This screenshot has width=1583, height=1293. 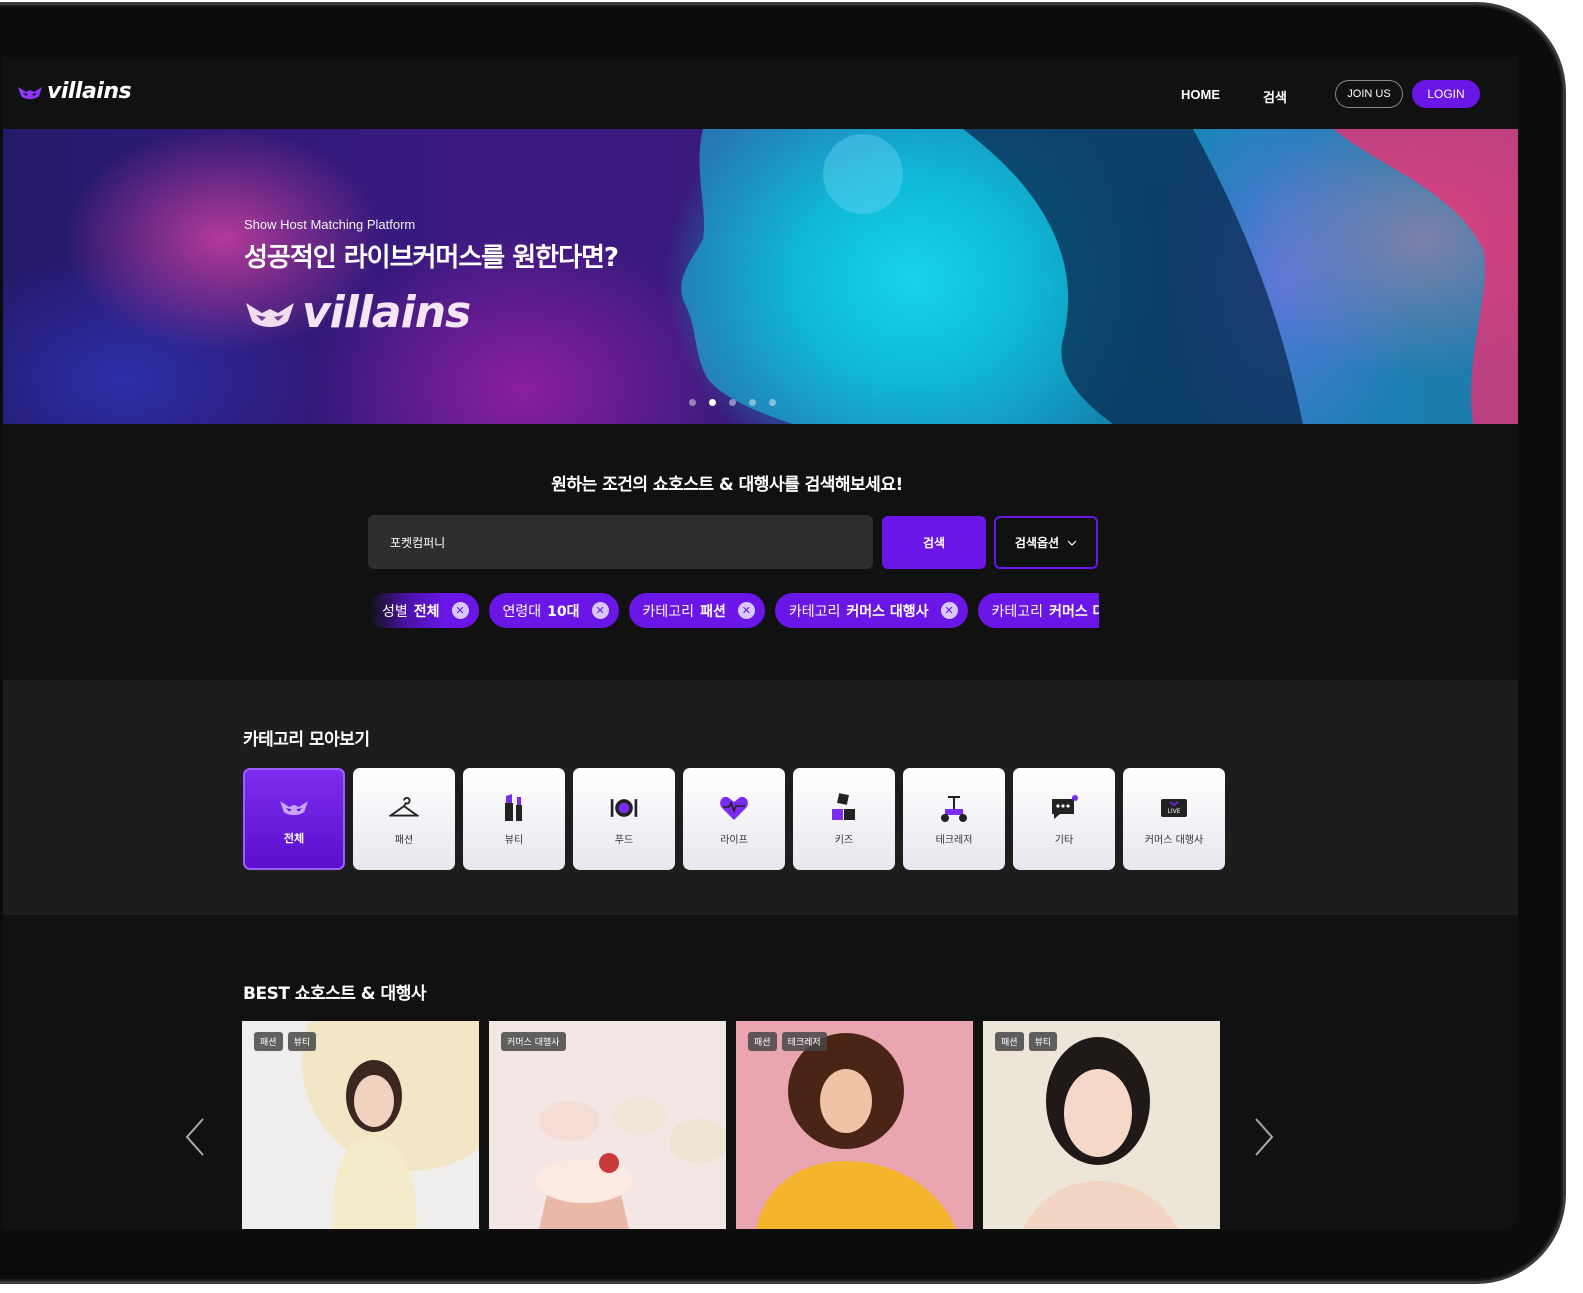 What do you see at coordinates (1446, 94) in the screenshot?
I see `login-button: LOGIN` at bounding box center [1446, 94].